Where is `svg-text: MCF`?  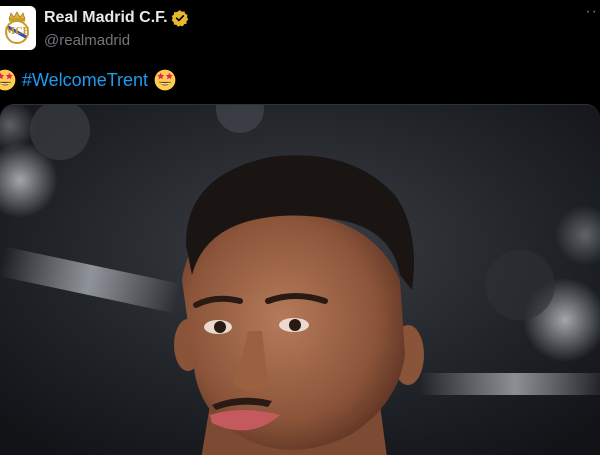
svg-text: MCF is located at coordinates (17, 32).